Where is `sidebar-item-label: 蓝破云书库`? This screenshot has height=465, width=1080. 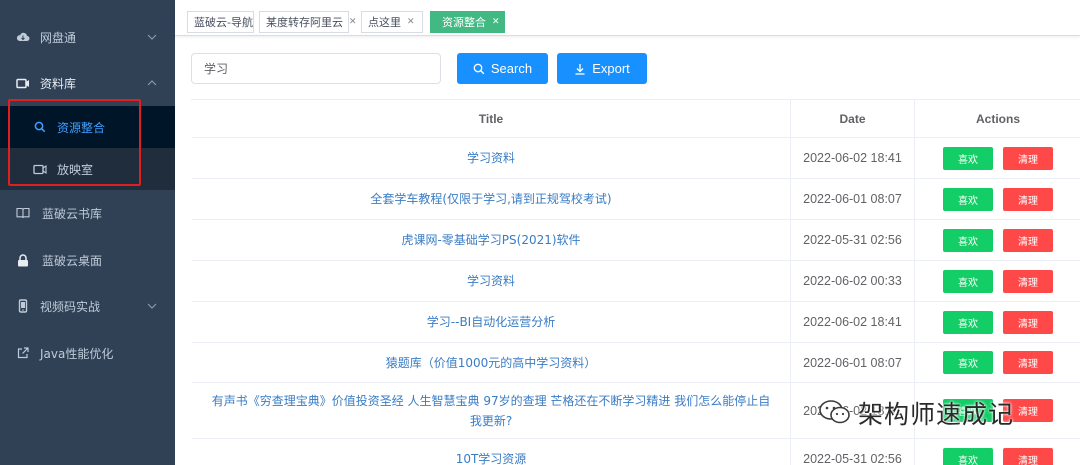 sidebar-item-label: 蓝破云书库 is located at coordinates (72, 213).